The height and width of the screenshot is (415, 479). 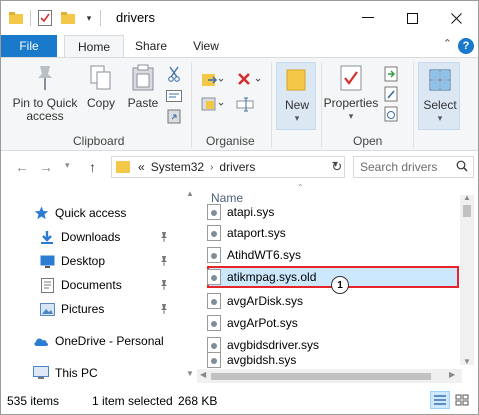 I want to click on select-button: Select ▾, so click(x=440, y=94).